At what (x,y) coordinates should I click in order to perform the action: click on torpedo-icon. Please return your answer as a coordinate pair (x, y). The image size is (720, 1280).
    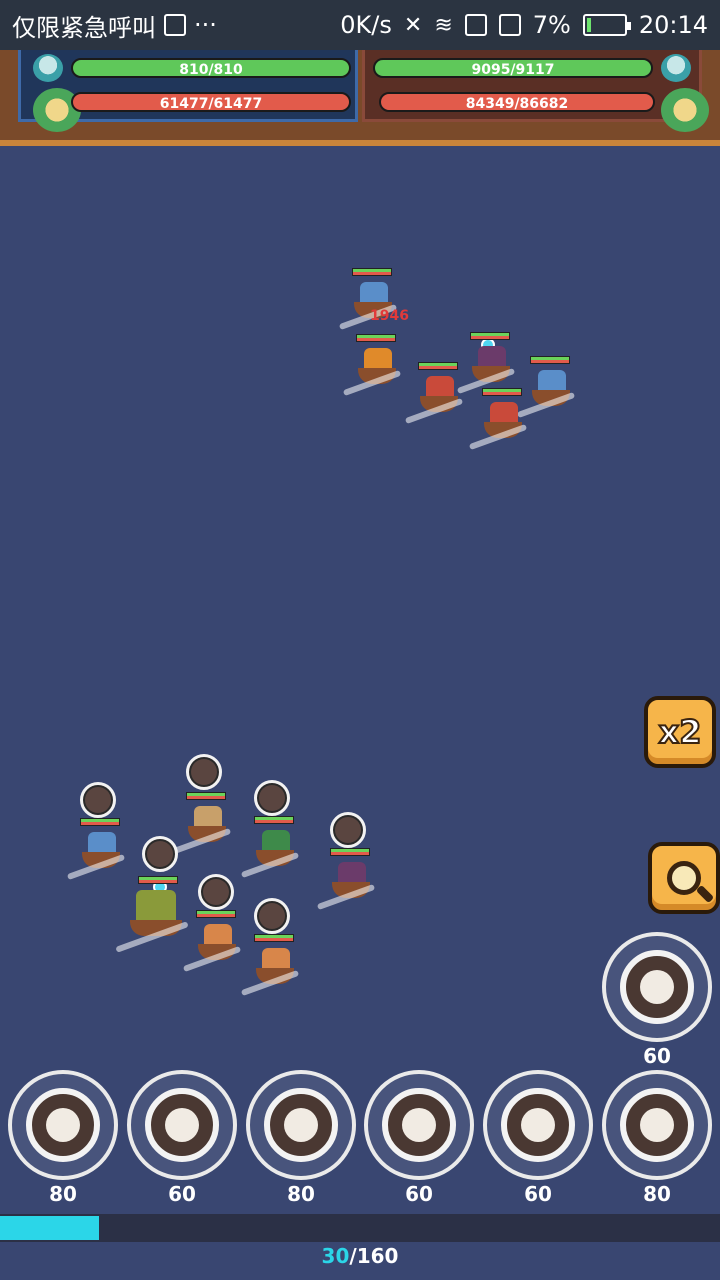
    Looking at the image, I should click on (301, 1125).